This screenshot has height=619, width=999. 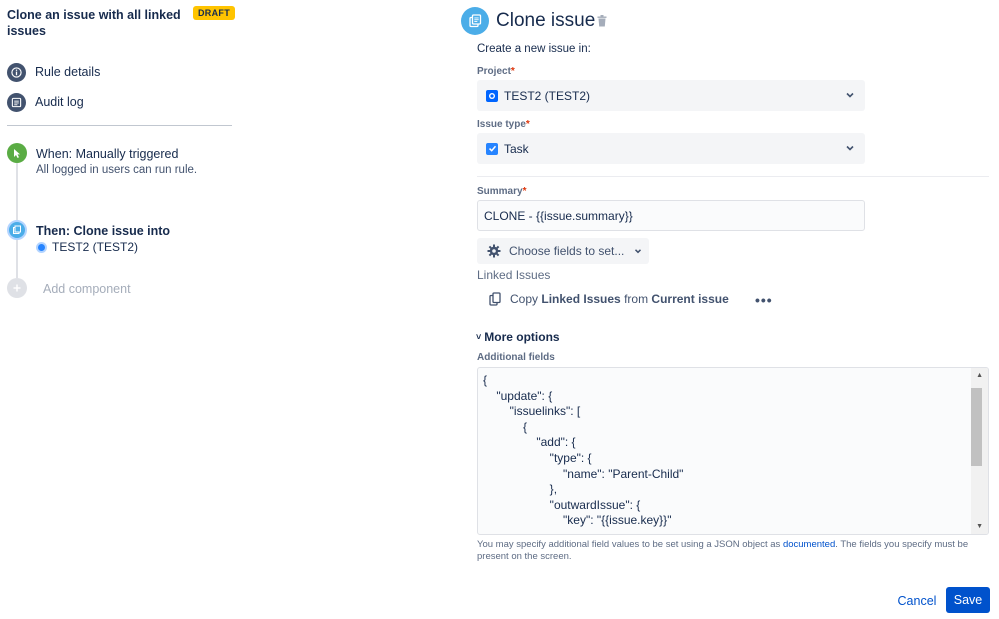 I want to click on plus-icon, so click(x=17, y=288).